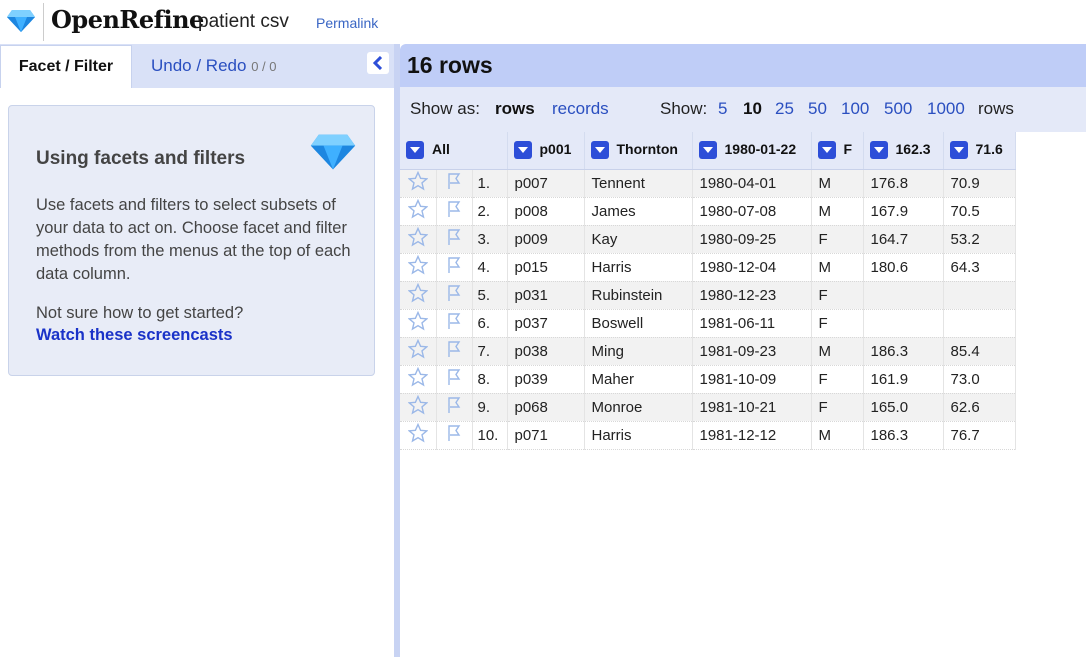  Describe the element at coordinates (752, 183) in the screenshot. I see `table-cell: 1980-04-01` at that location.